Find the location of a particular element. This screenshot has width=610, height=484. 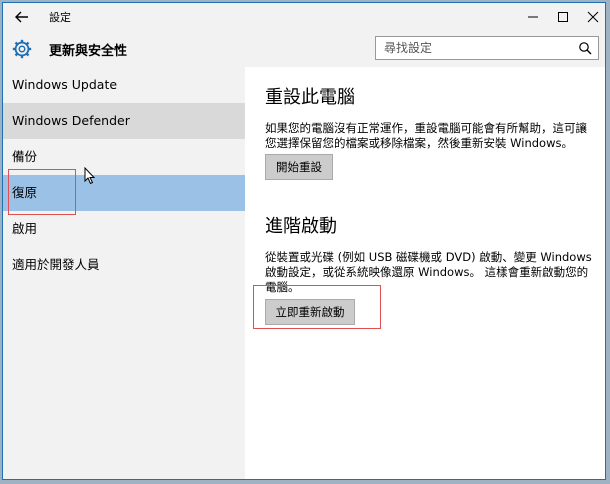

restart-now-button: 立即重新啟動 is located at coordinates (310, 312).